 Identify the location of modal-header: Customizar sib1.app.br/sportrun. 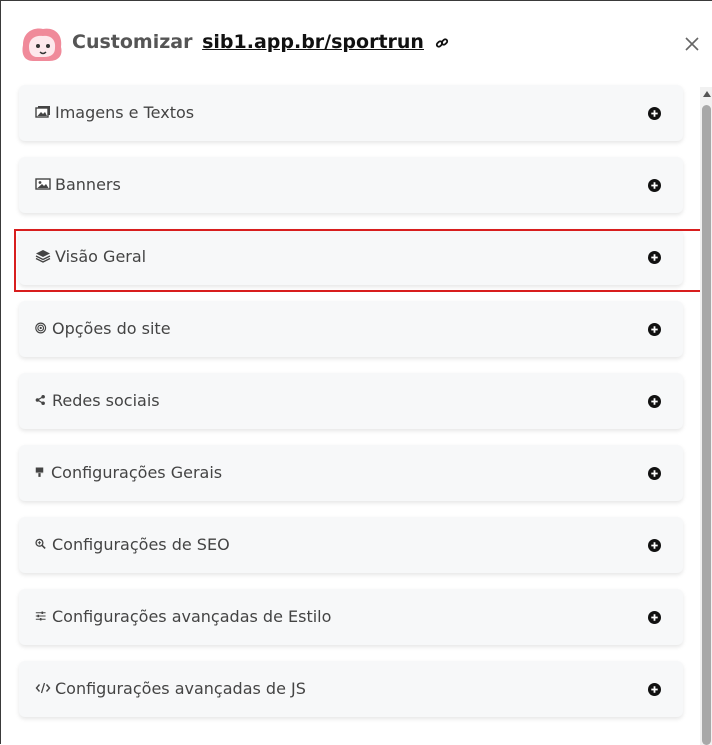
(356, 44).